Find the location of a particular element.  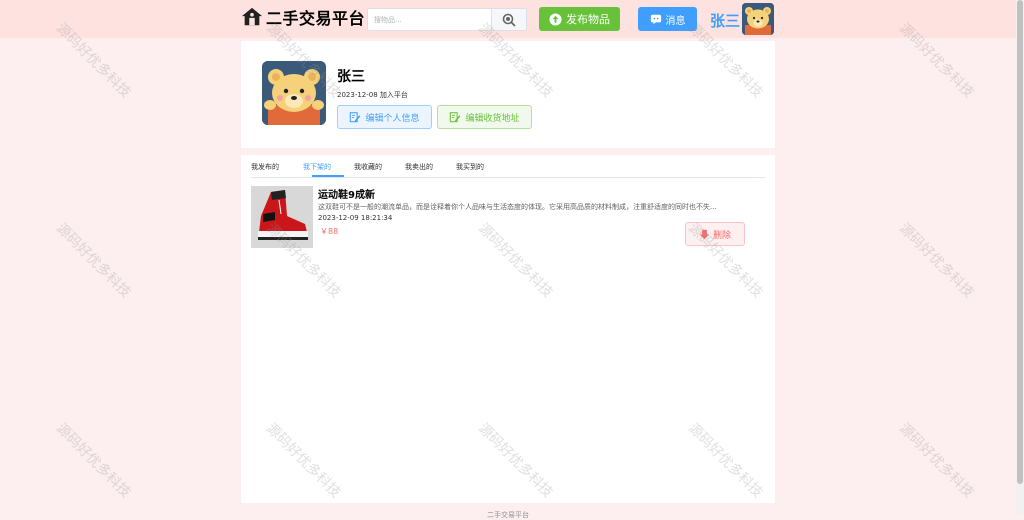

profile-avatar is located at coordinates (294, 93).